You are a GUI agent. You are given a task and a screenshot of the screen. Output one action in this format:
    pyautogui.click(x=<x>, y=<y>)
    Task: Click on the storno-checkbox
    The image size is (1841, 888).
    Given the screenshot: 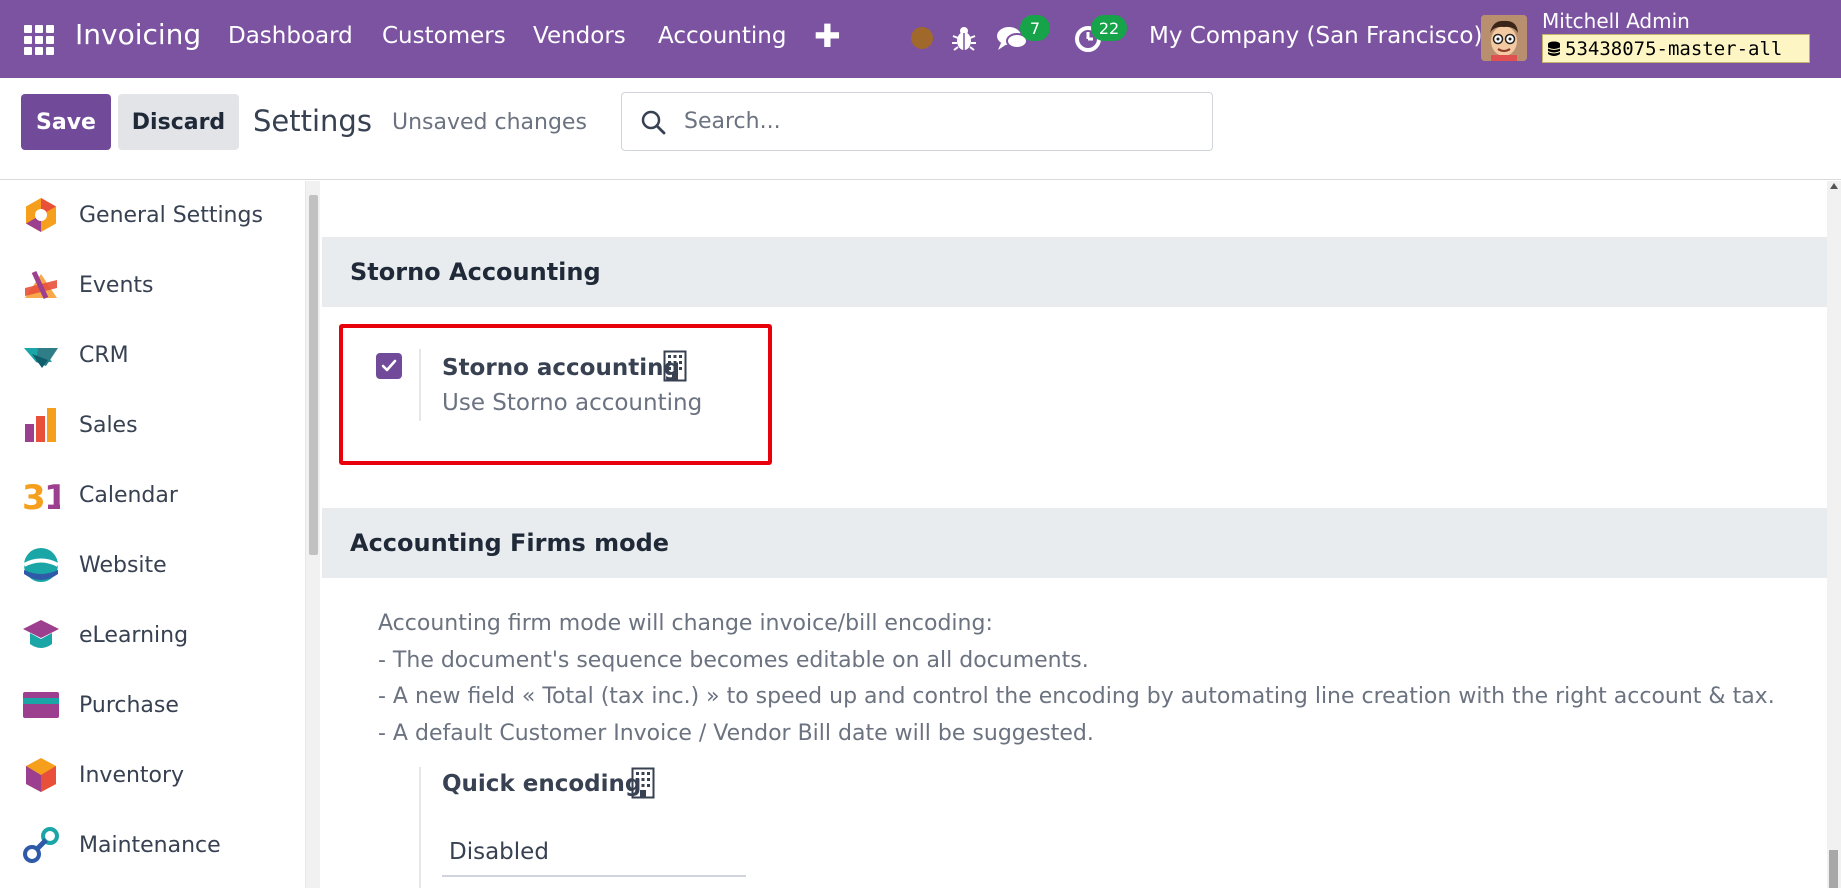 What is the action you would take?
    pyautogui.click(x=389, y=366)
    